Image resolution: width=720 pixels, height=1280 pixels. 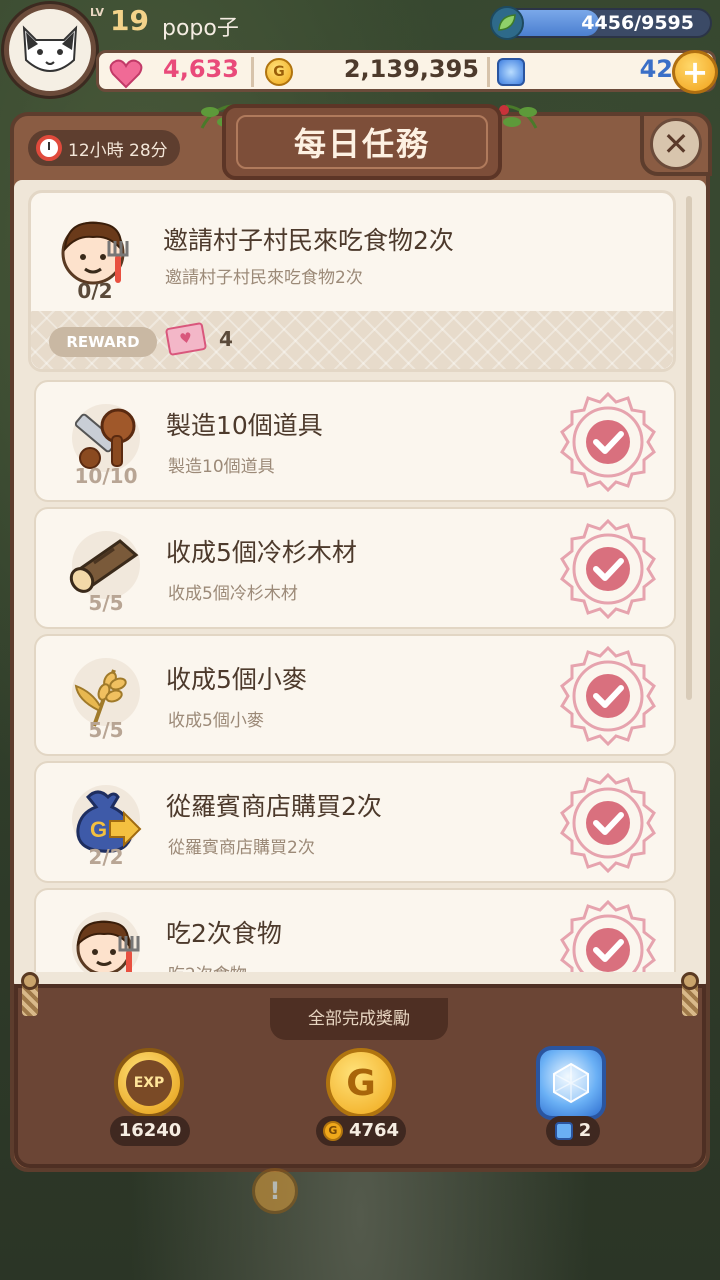 What do you see at coordinates (106, 942) in the screenshot?
I see `villager-fork-icon` at bounding box center [106, 942].